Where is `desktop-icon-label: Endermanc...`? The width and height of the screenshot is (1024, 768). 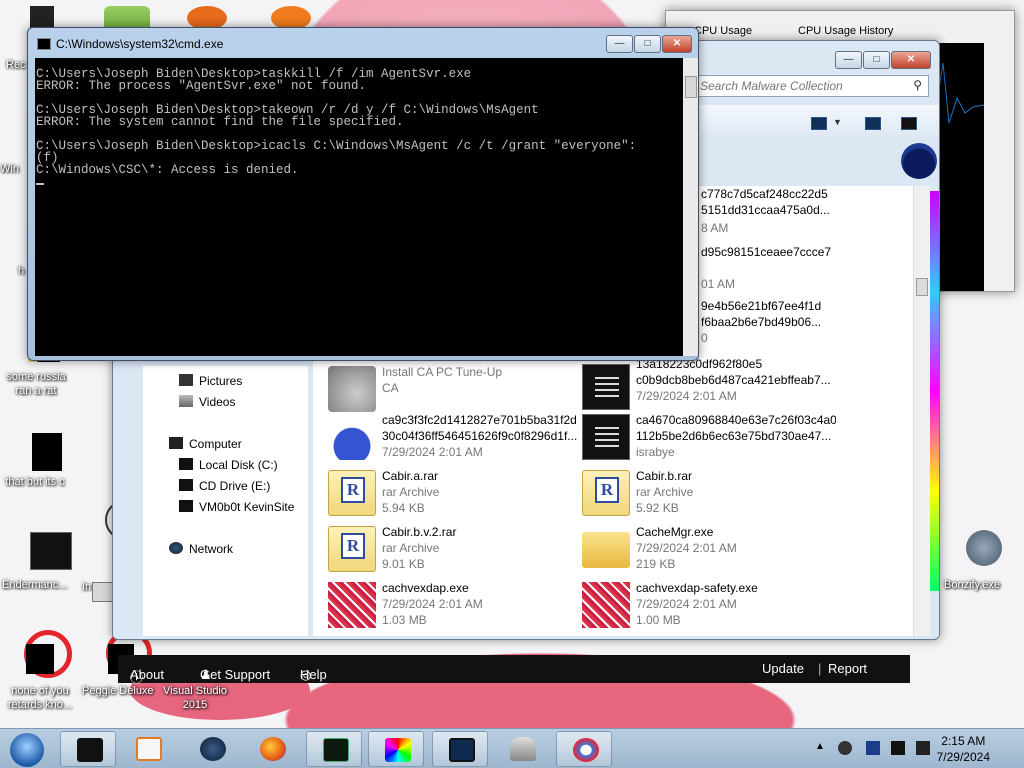
desktop-icon-label: Endermanc... is located at coordinates (35, 585).